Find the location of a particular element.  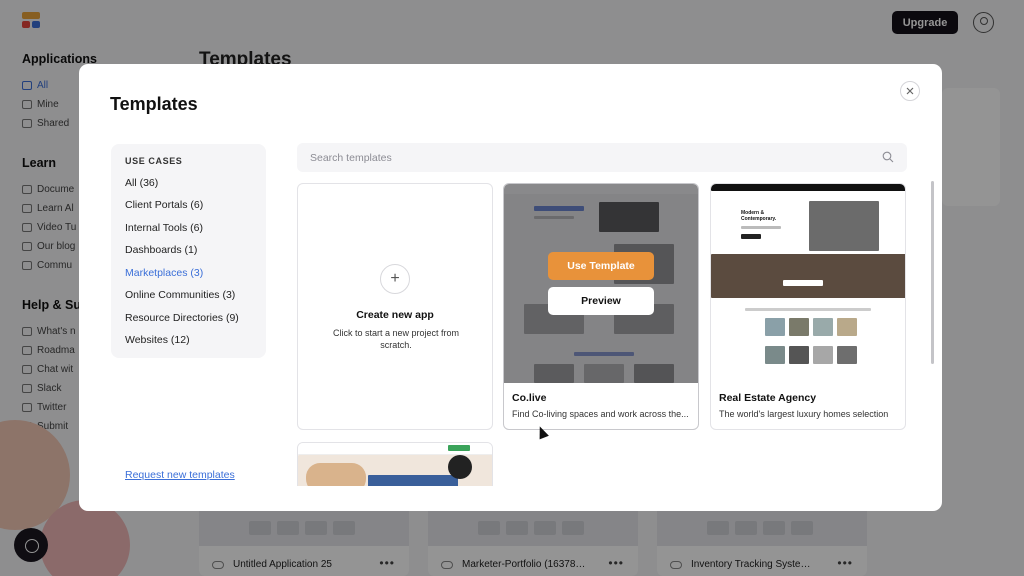

create-card-title: Create new app is located at coordinates (395, 315).